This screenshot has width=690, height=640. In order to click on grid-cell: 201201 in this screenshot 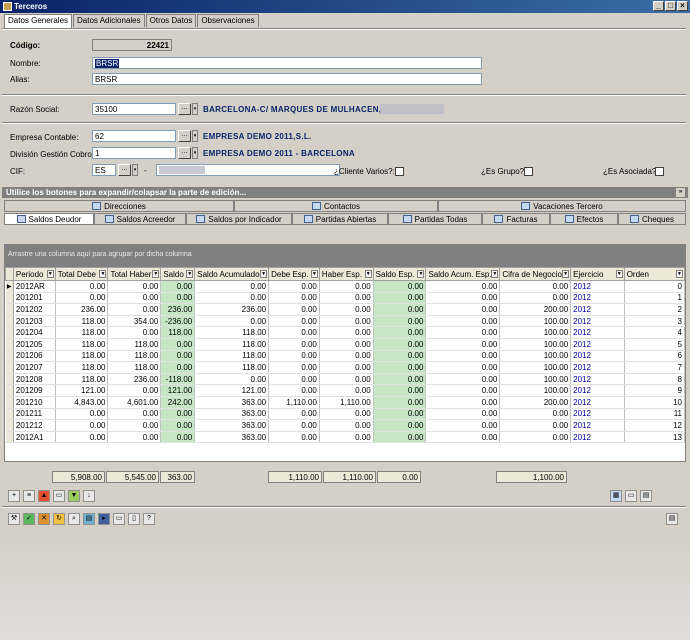, I will do `click(34, 298)`.